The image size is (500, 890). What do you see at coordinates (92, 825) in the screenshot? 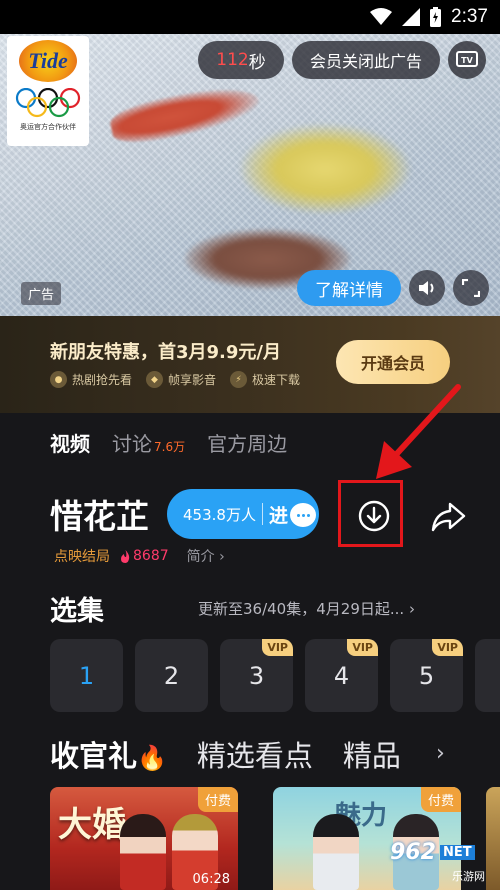
I see `thumbnail-title: 大婚` at bounding box center [92, 825].